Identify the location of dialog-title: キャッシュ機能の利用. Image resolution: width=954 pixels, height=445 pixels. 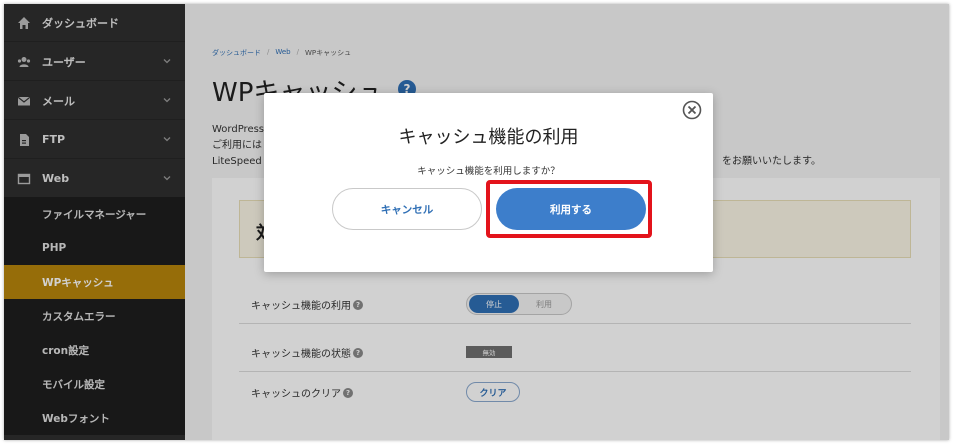
(488, 137).